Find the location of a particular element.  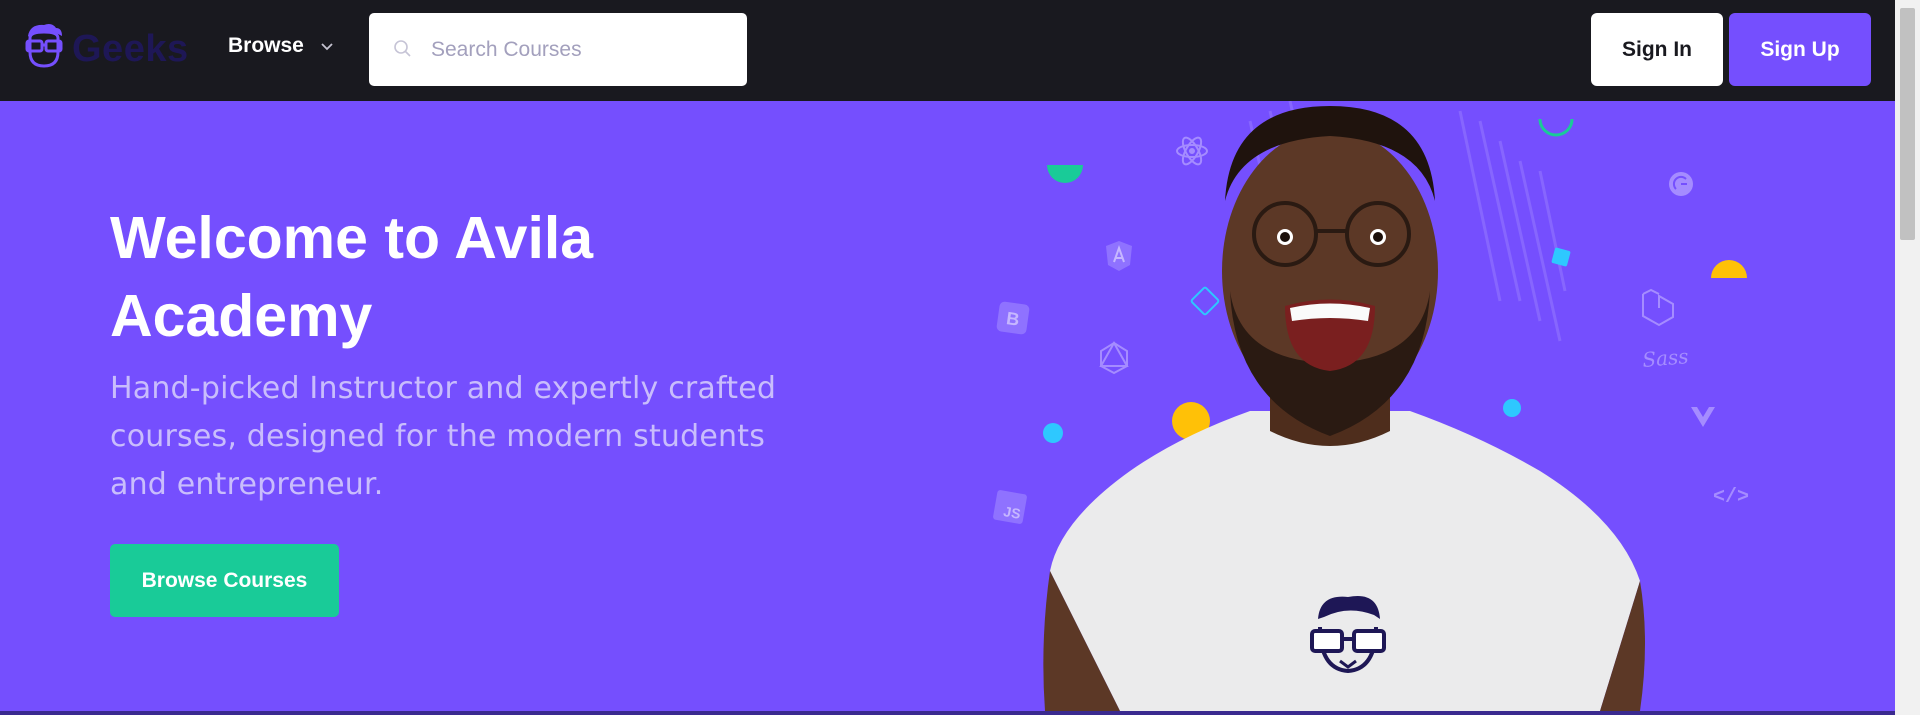

chevron-down-icon is located at coordinates (327, 46).